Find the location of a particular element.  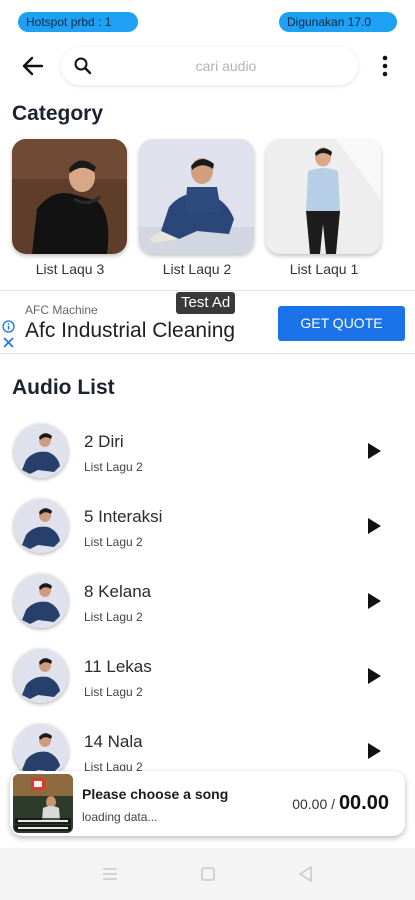

category-item: List Laqu 3 is located at coordinates (70, 208).